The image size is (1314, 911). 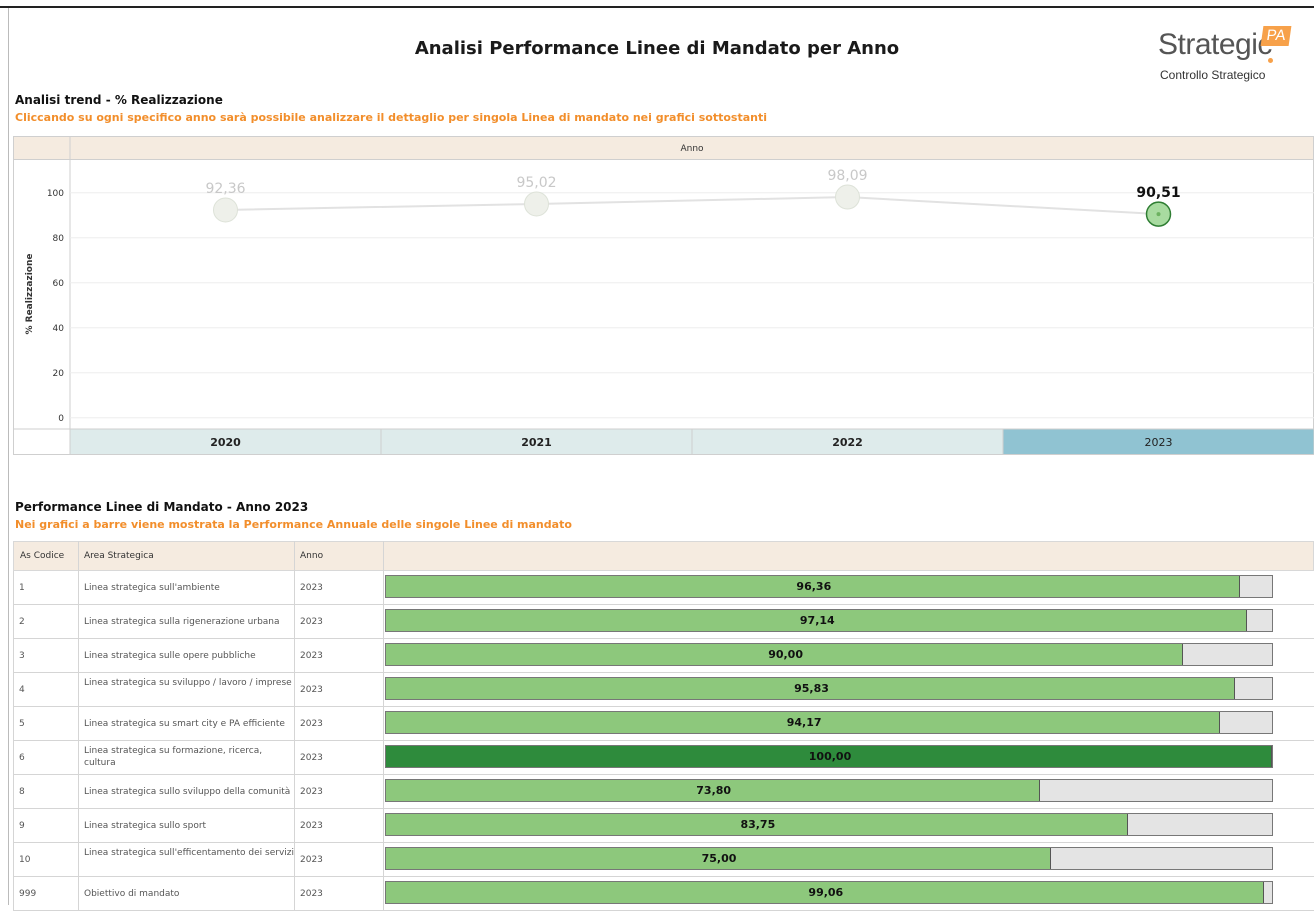 I want to click on bar-track: 100,00, so click(x=829, y=756).